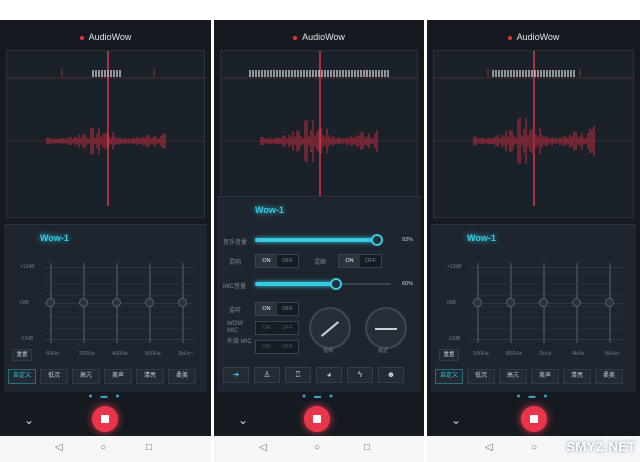 This screenshot has height=462, width=640. I want to click on delay-dial, so click(386, 328).